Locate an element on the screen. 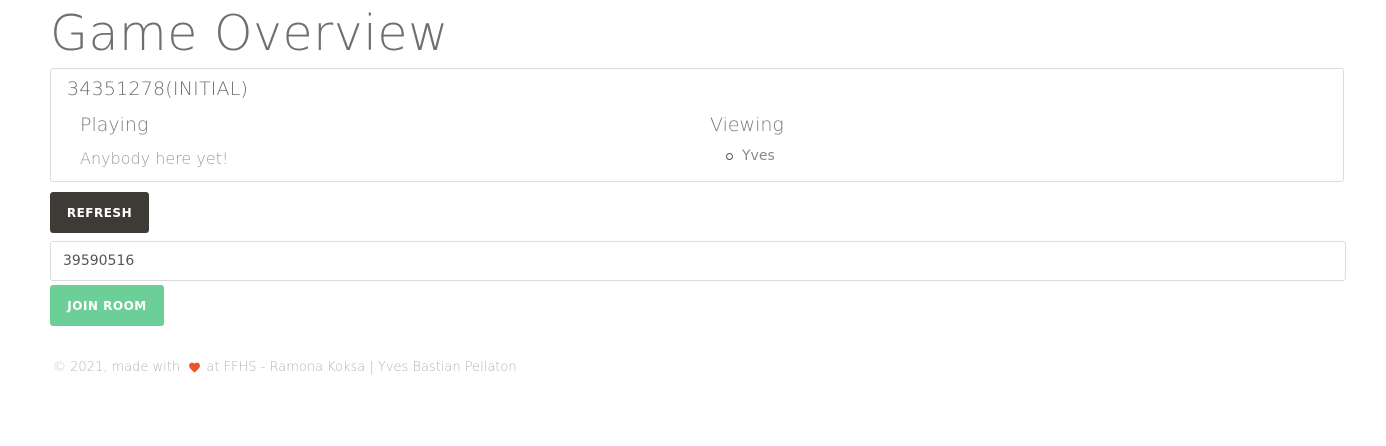 This screenshot has width=1386, height=446. playing-empty-text: Anybody here yet! is located at coordinates (154, 158).